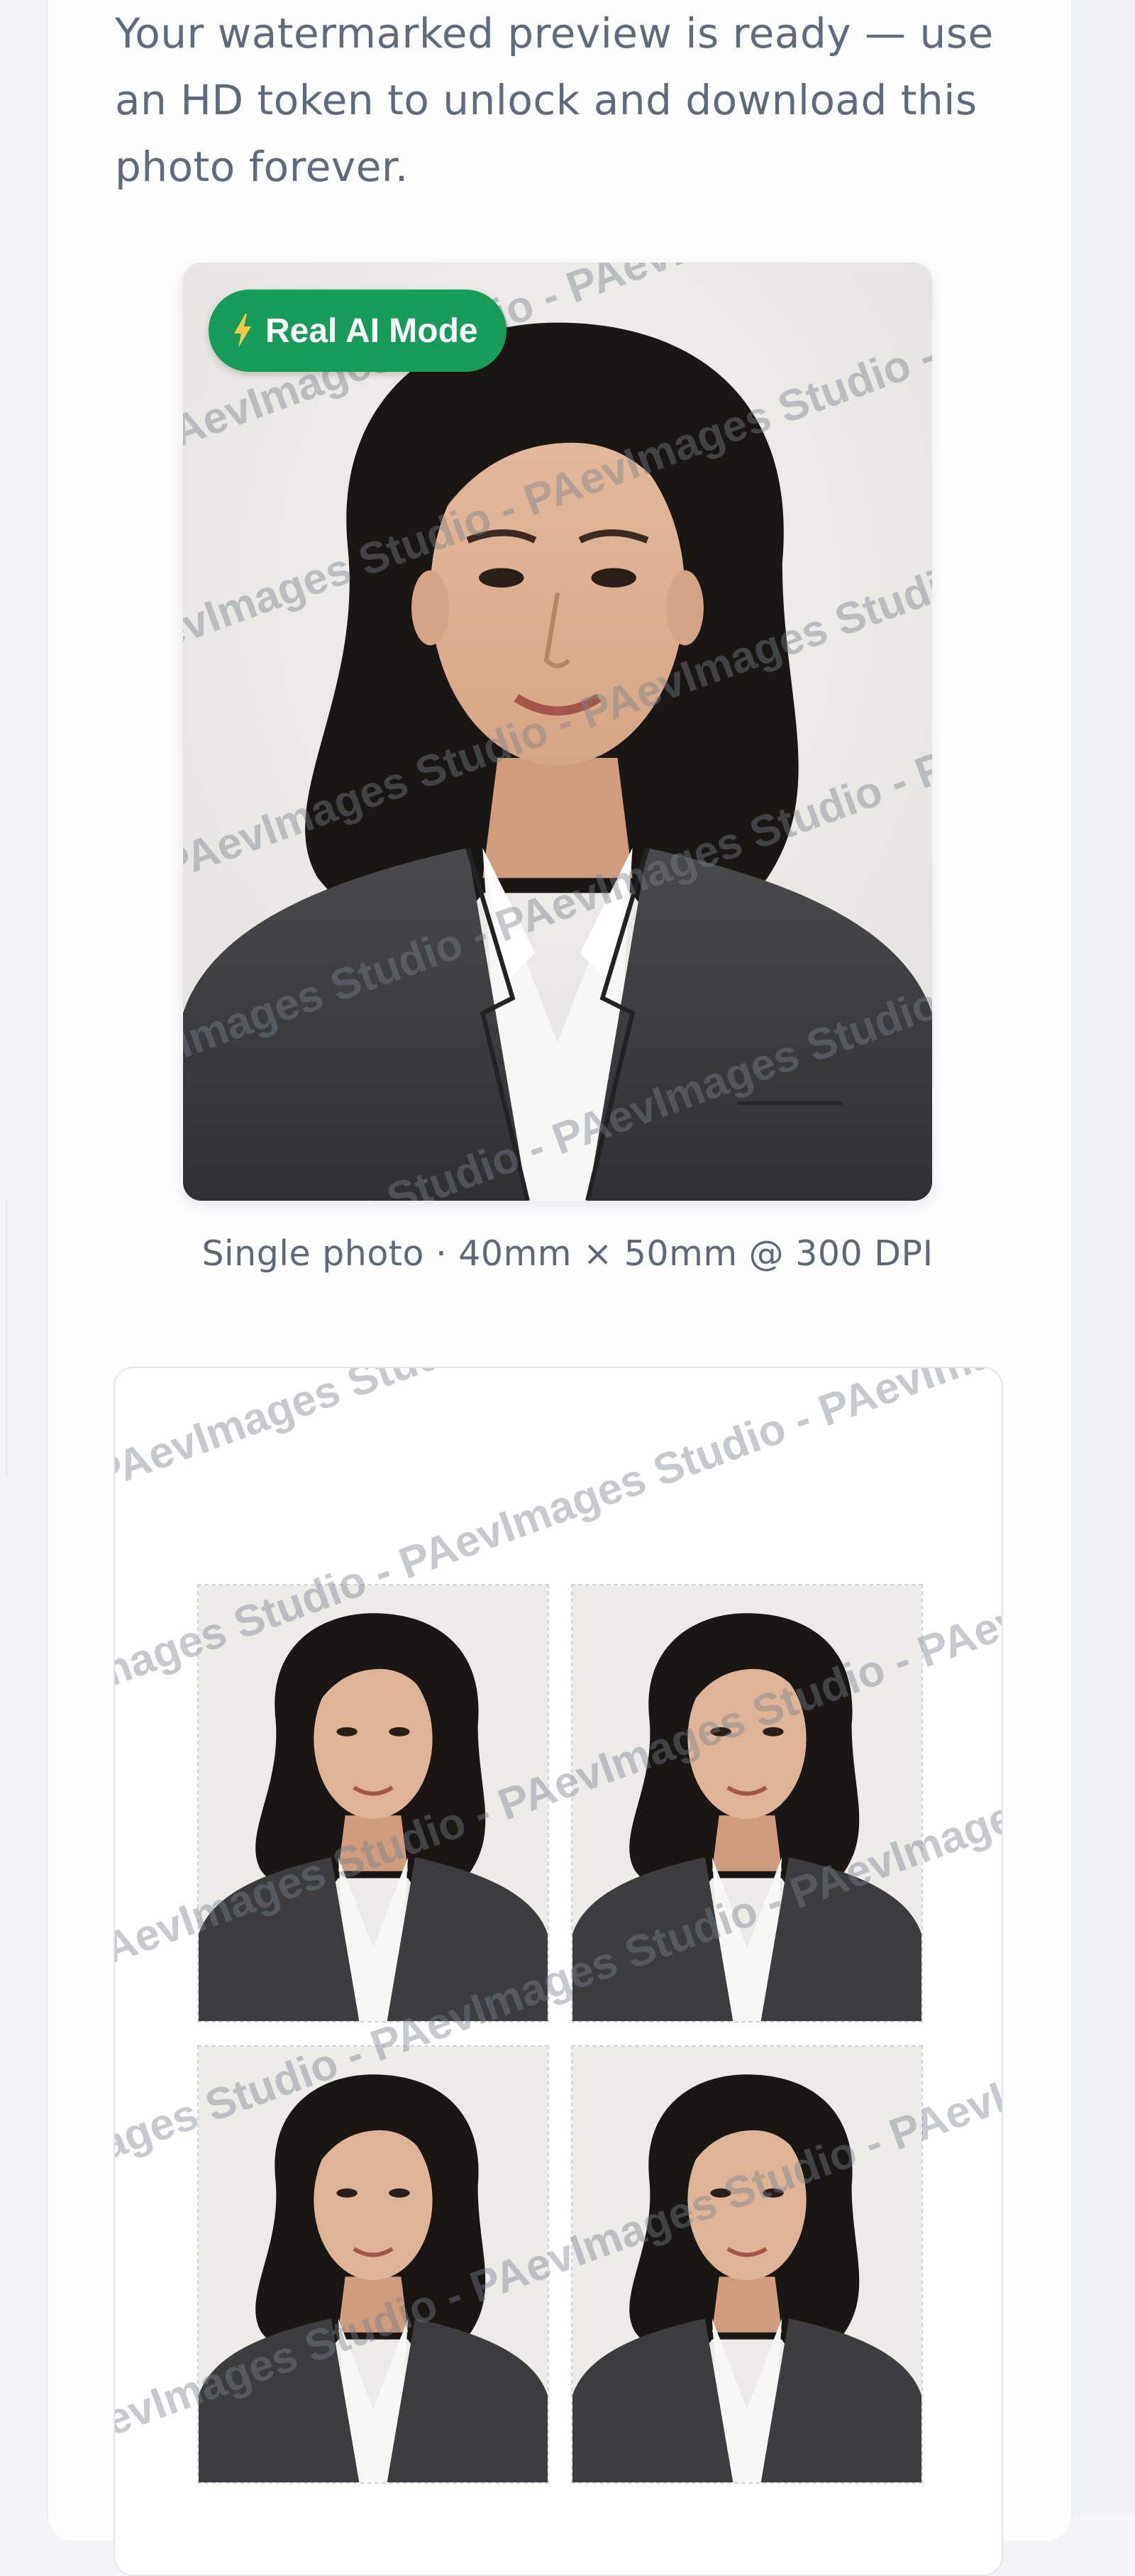  What do you see at coordinates (372, 331) in the screenshot?
I see `badge-label: Real AI Mode` at bounding box center [372, 331].